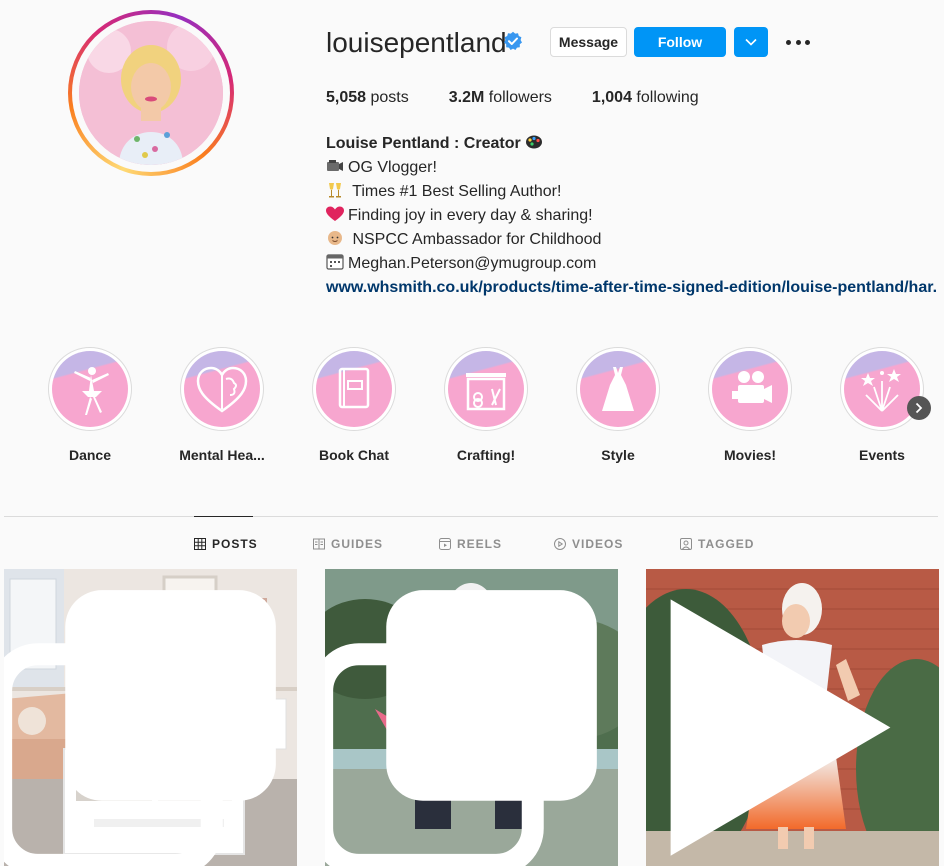 The height and width of the screenshot is (866, 944). I want to click on fireworks-icon, so click(881, 390).